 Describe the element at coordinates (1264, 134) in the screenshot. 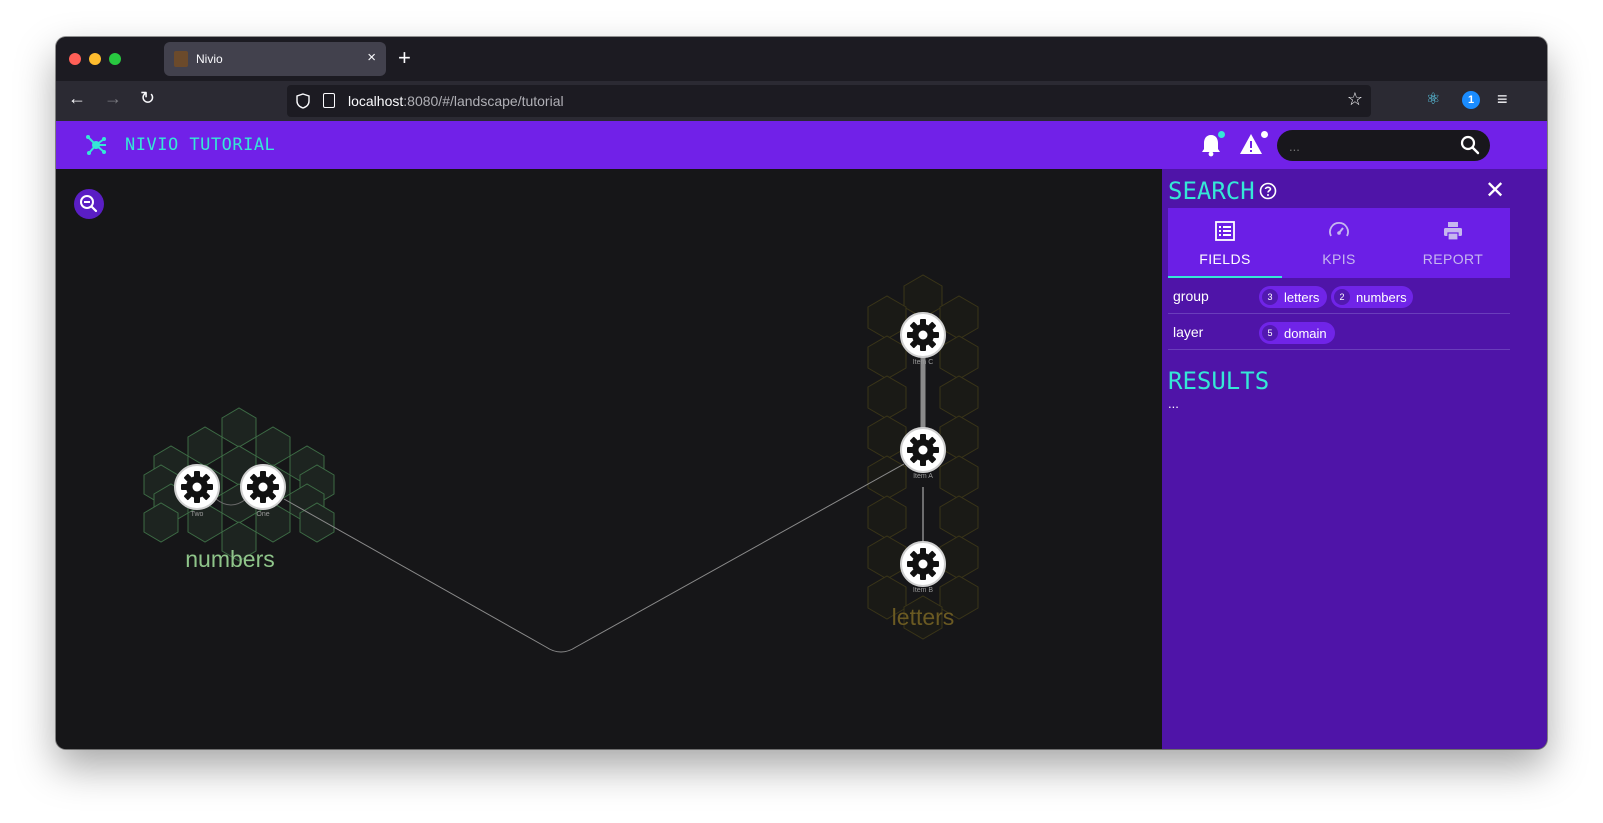

I see `warning-badge` at that location.